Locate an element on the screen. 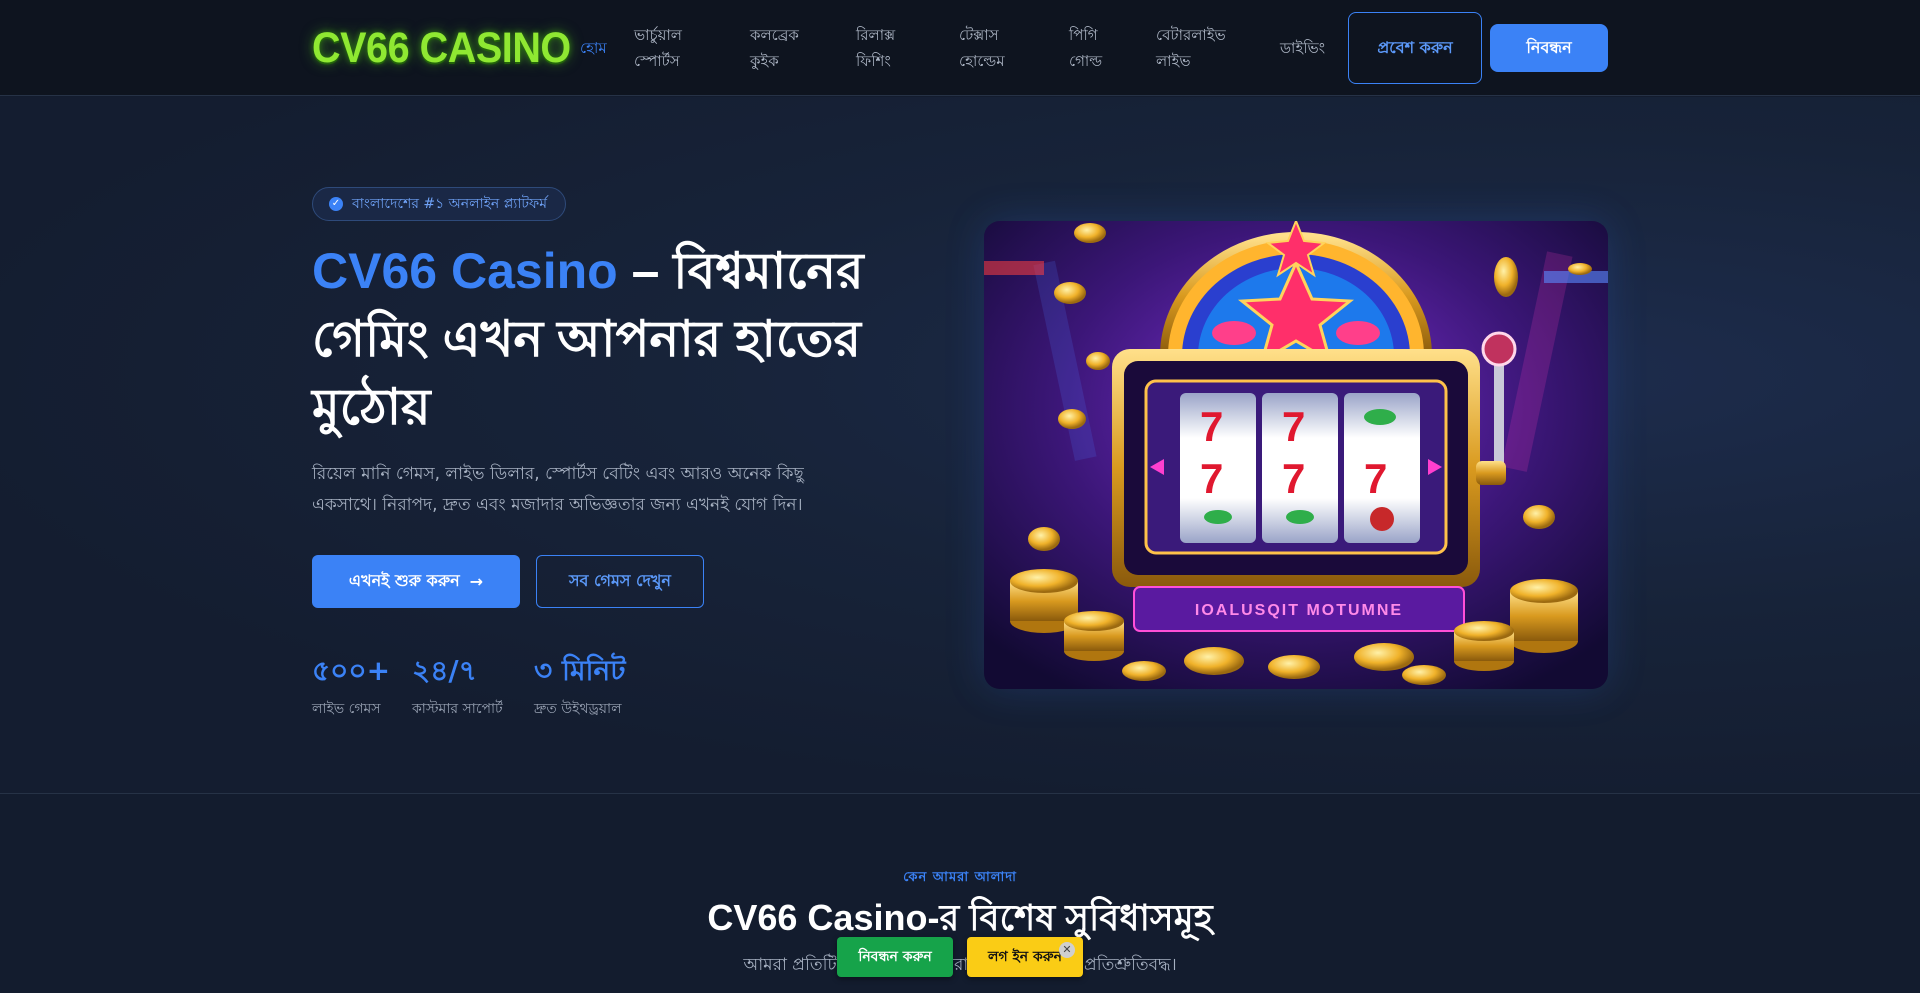  stat-label: লাইভ গেমস is located at coordinates (346, 709).